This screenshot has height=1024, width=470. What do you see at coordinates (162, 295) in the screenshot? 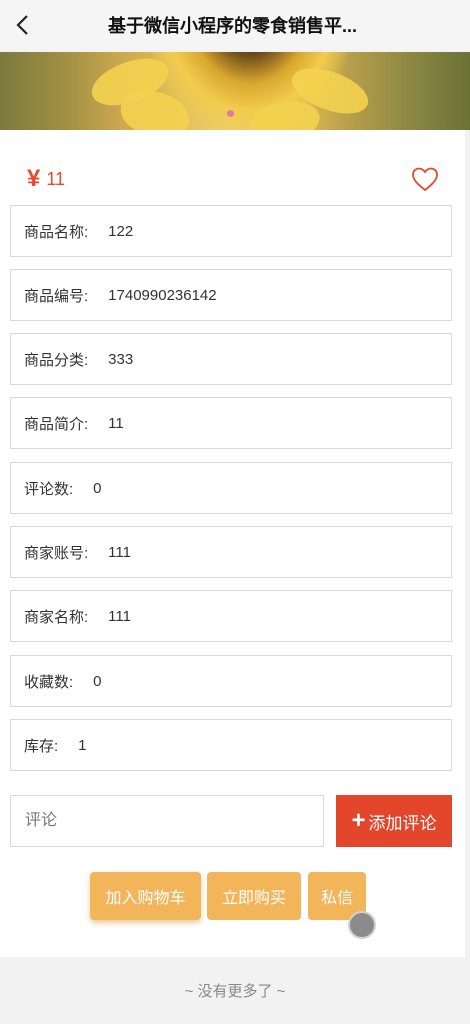
I see `detail-value: 1740990236142` at bounding box center [162, 295].